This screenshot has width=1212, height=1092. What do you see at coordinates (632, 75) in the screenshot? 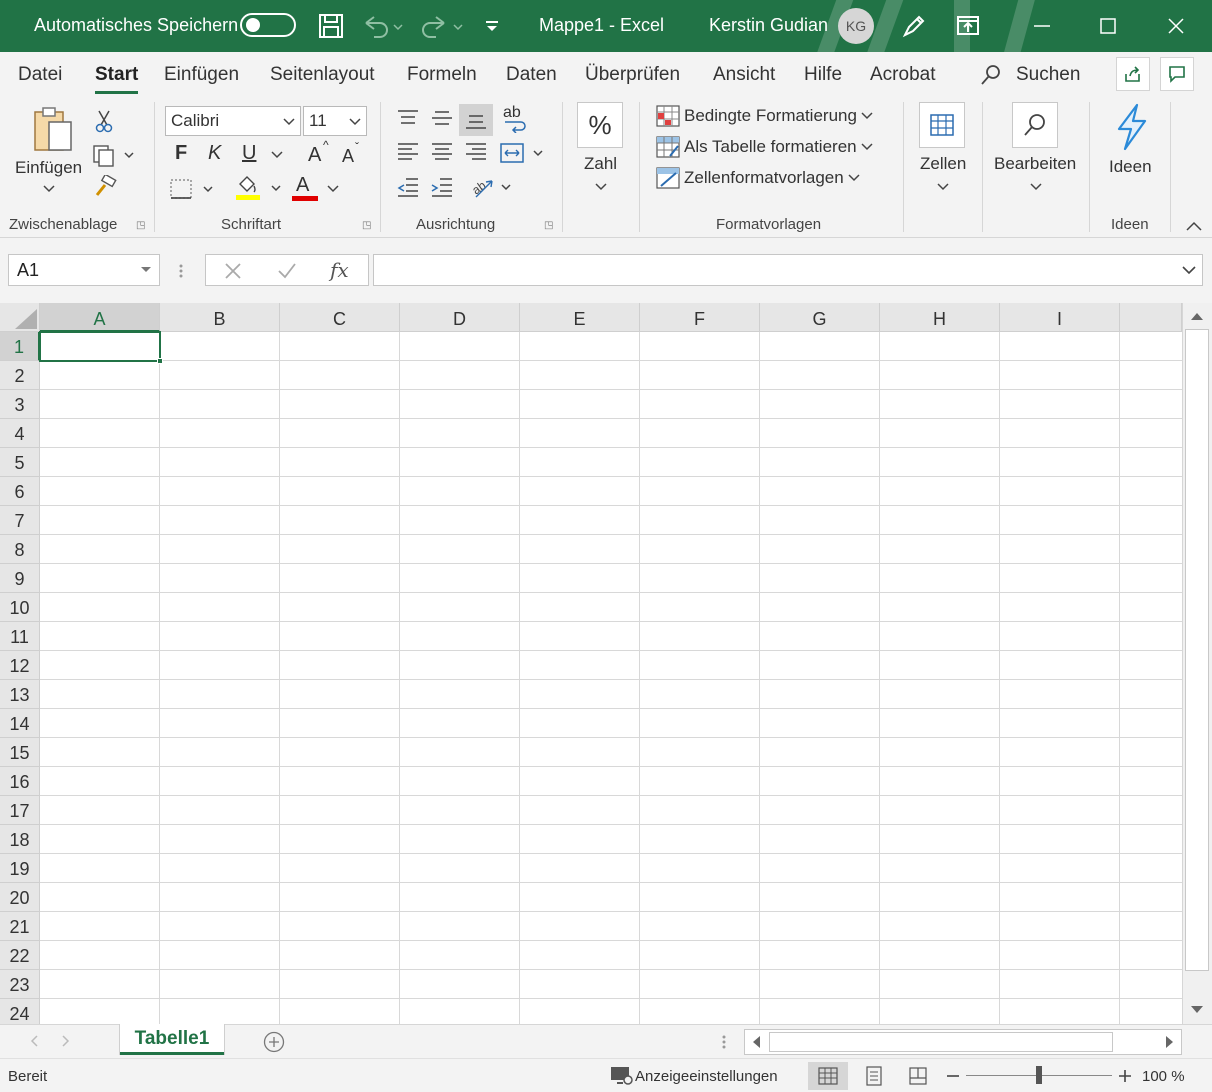
I see `tab-ueberpruefen: Überprüfen` at bounding box center [632, 75].